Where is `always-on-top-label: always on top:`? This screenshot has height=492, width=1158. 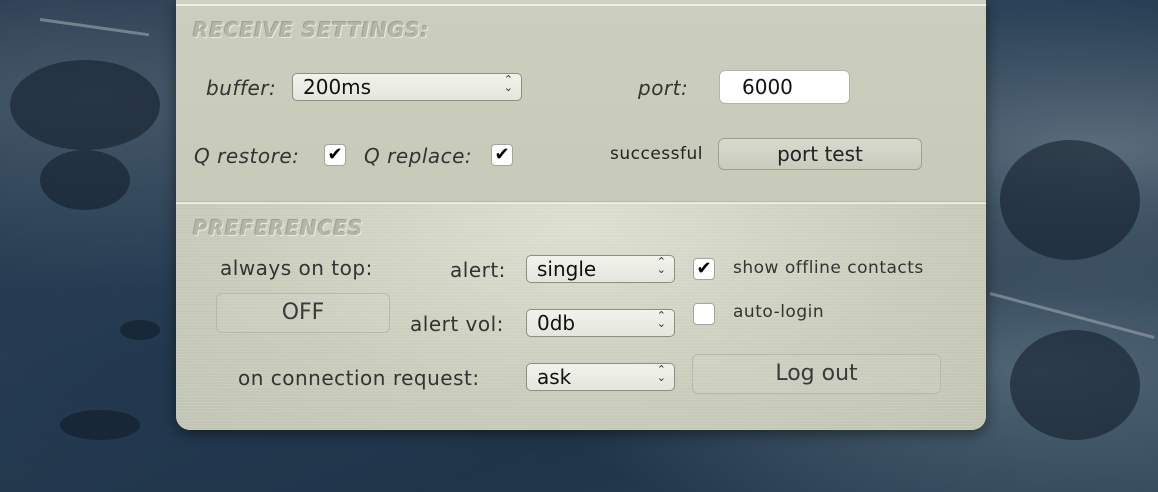 always-on-top-label: always on top: is located at coordinates (296, 268).